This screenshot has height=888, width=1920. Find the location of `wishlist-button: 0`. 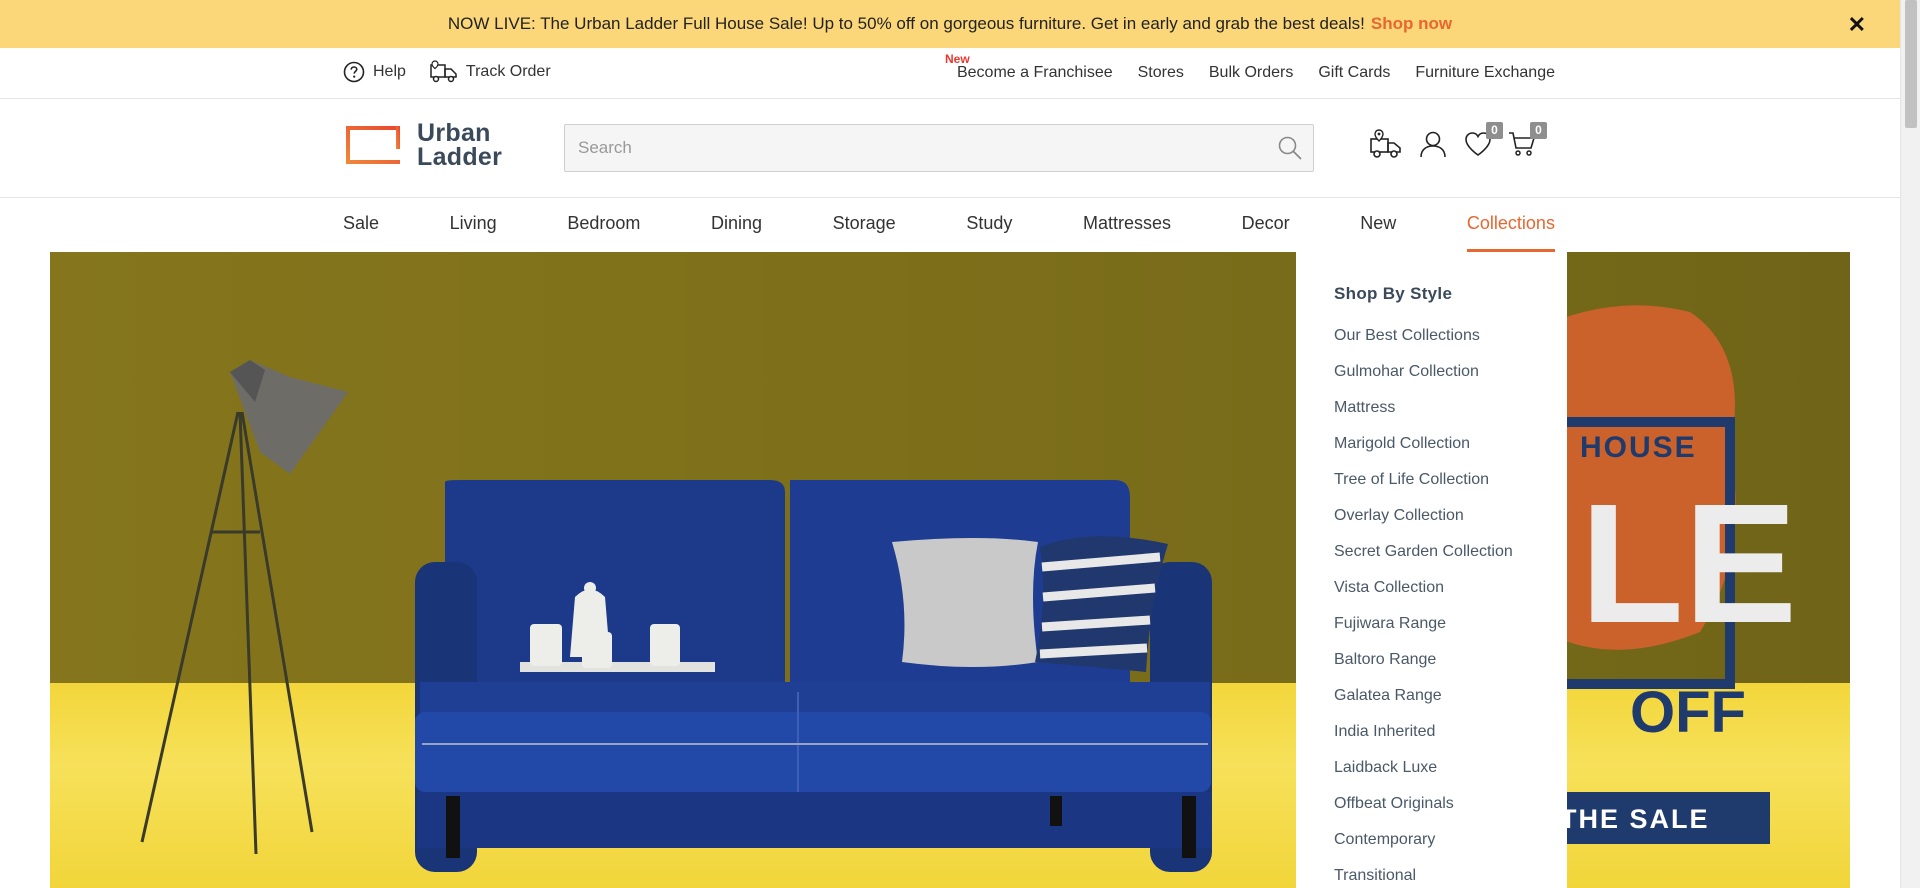

wishlist-button: 0 is located at coordinates (1483, 142).